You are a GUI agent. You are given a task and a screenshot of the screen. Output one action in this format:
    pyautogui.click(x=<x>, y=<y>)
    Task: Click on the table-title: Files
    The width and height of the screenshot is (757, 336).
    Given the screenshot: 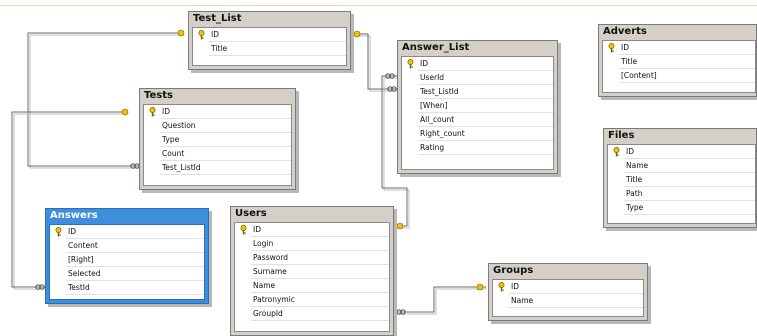 What is the action you would take?
    pyautogui.click(x=621, y=135)
    